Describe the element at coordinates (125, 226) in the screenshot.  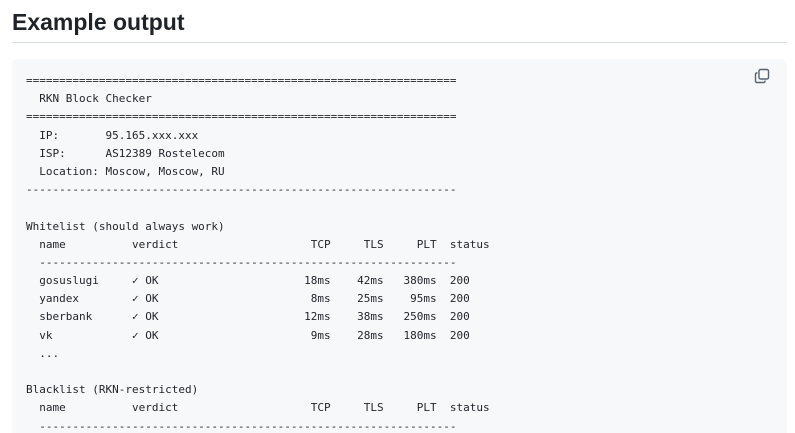
I see `code-line: Whitelist (should always work)` at that location.